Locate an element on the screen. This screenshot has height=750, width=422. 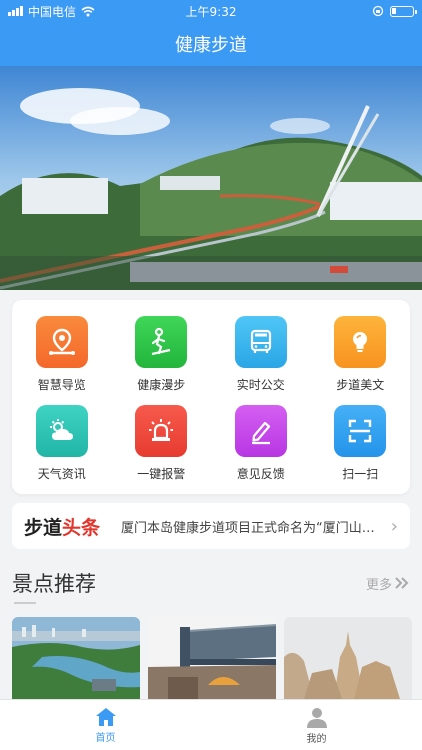
feature-label: 扫一扫 is located at coordinates (360, 474).